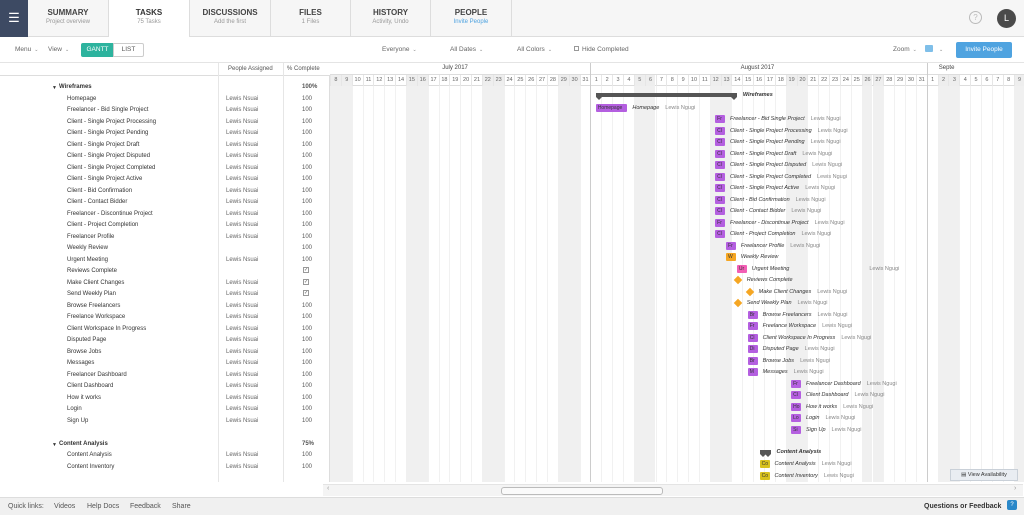 This screenshot has width=1024, height=515. I want to click on task-row: Sign Up Lewis Nsuai 100, so click(165, 422).